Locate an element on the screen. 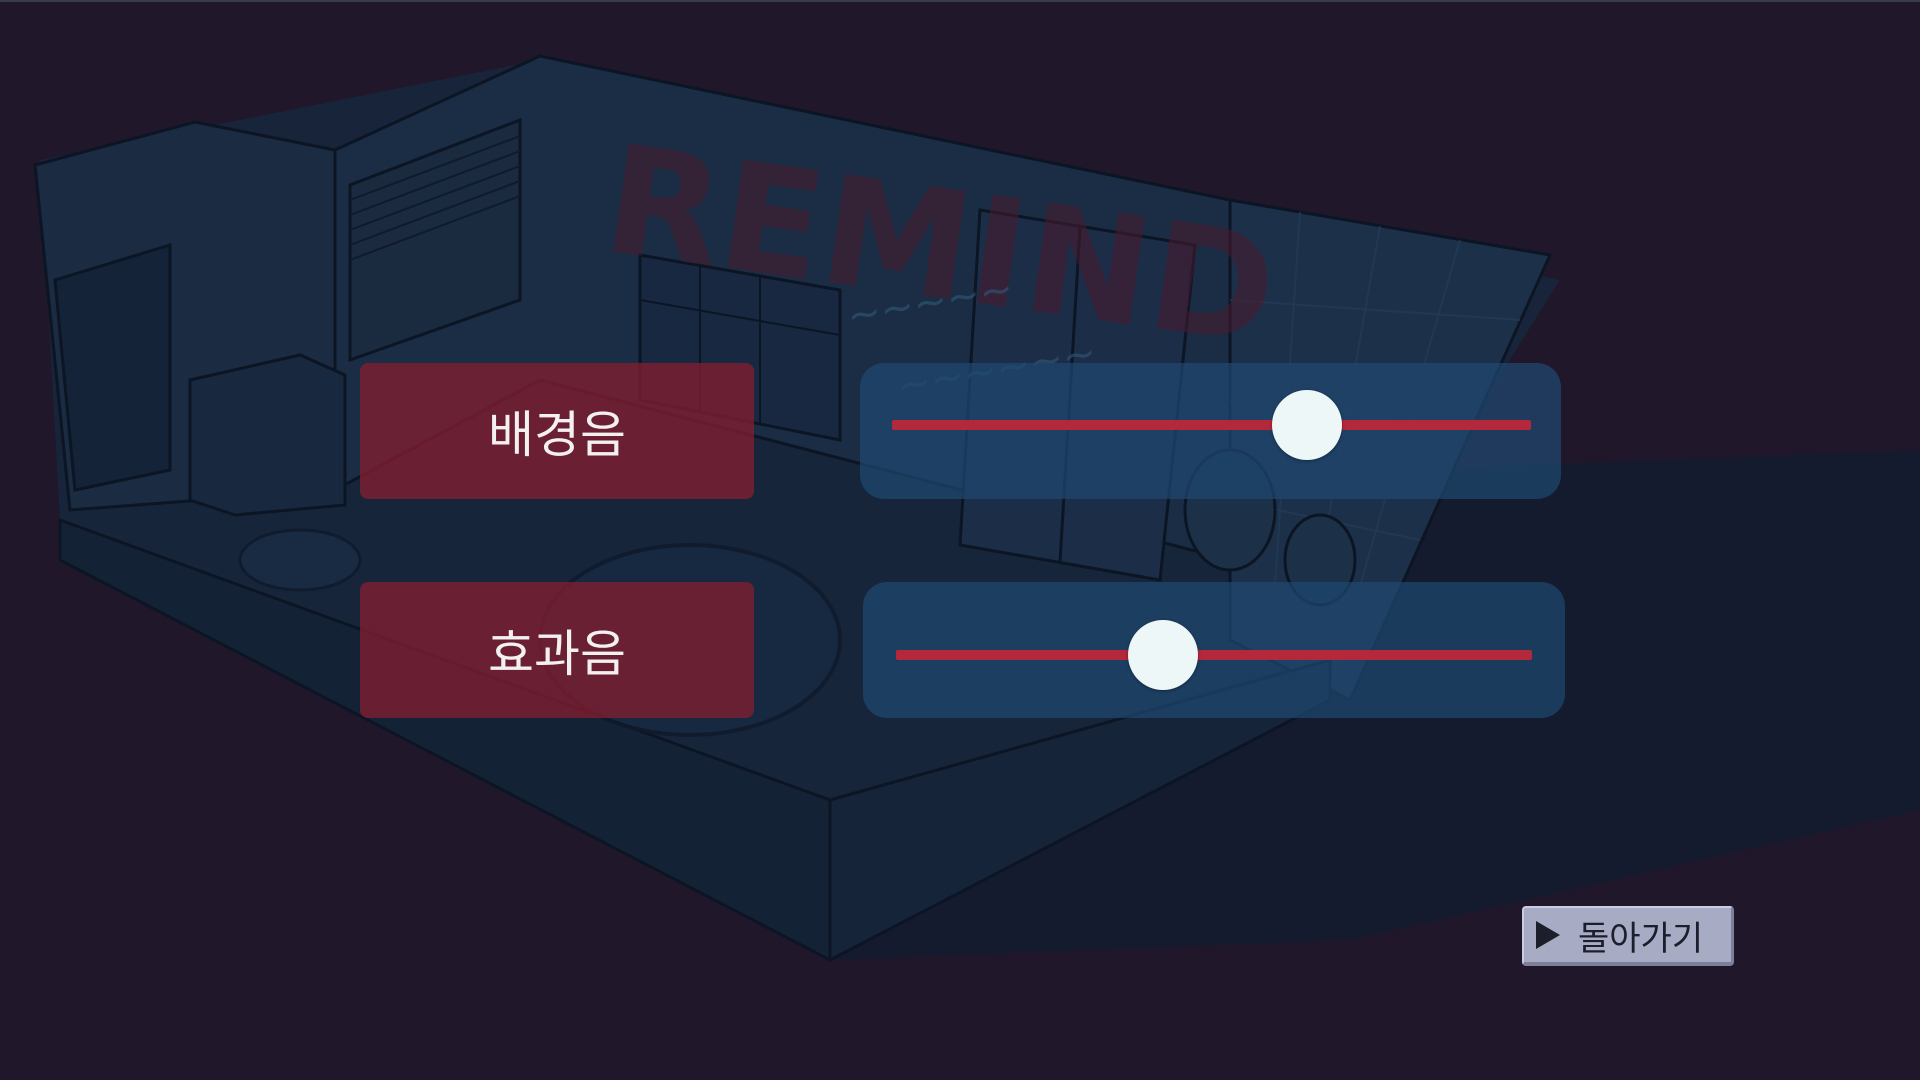 The image size is (1920, 1080). sfx-volume-panel is located at coordinates (1214, 650).